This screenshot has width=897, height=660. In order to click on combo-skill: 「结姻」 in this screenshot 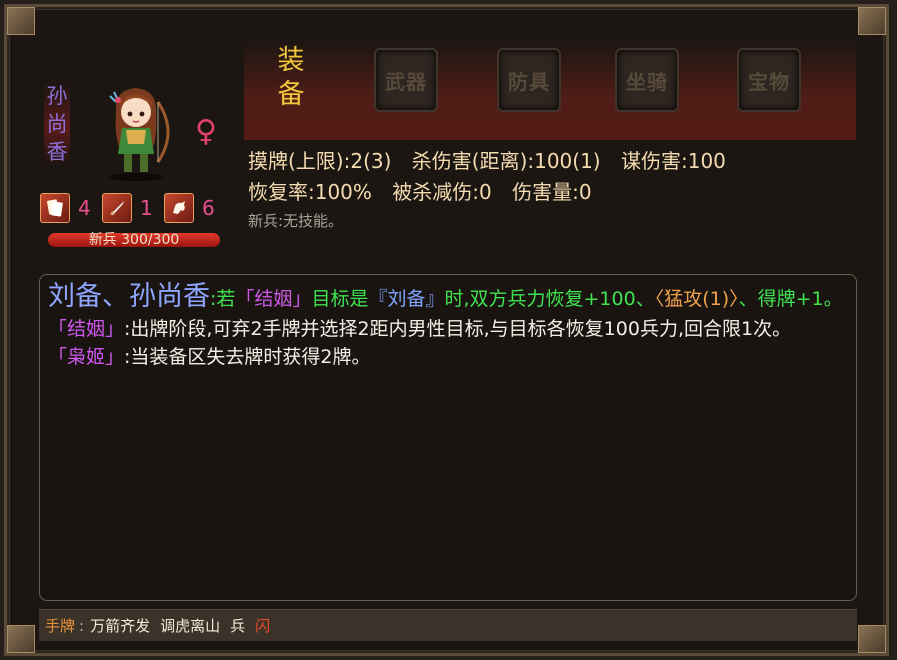, I will do `click(273, 299)`.